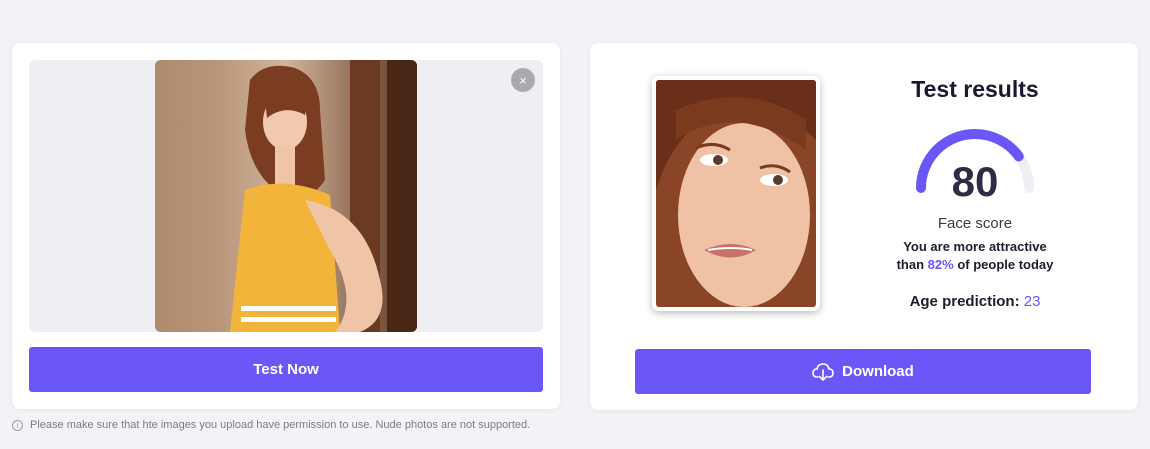 Image resolution: width=1150 pixels, height=449 pixels. I want to click on face-score-value: 80, so click(975, 181).